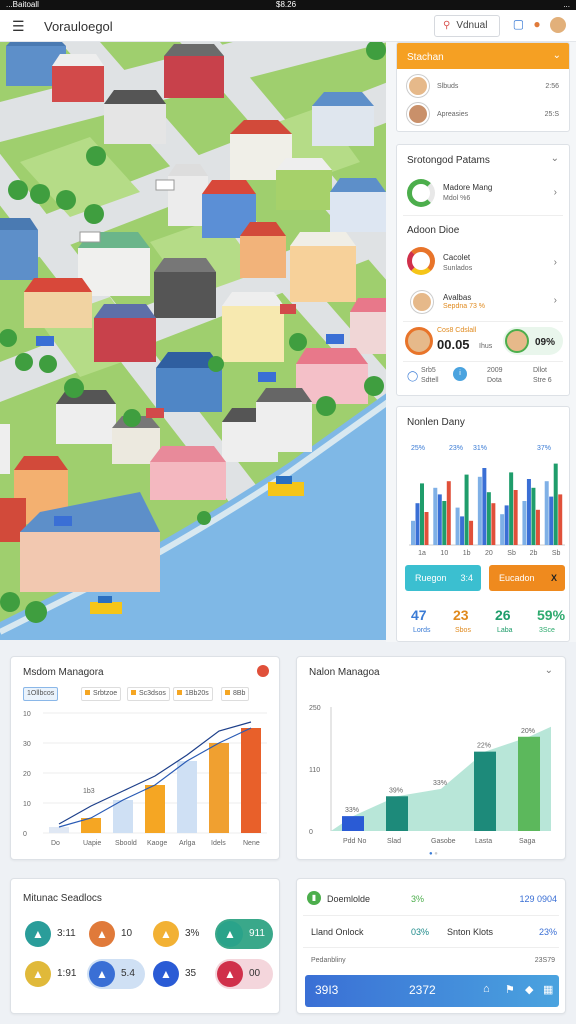  I want to click on footer-label: Srb5, so click(428, 370).